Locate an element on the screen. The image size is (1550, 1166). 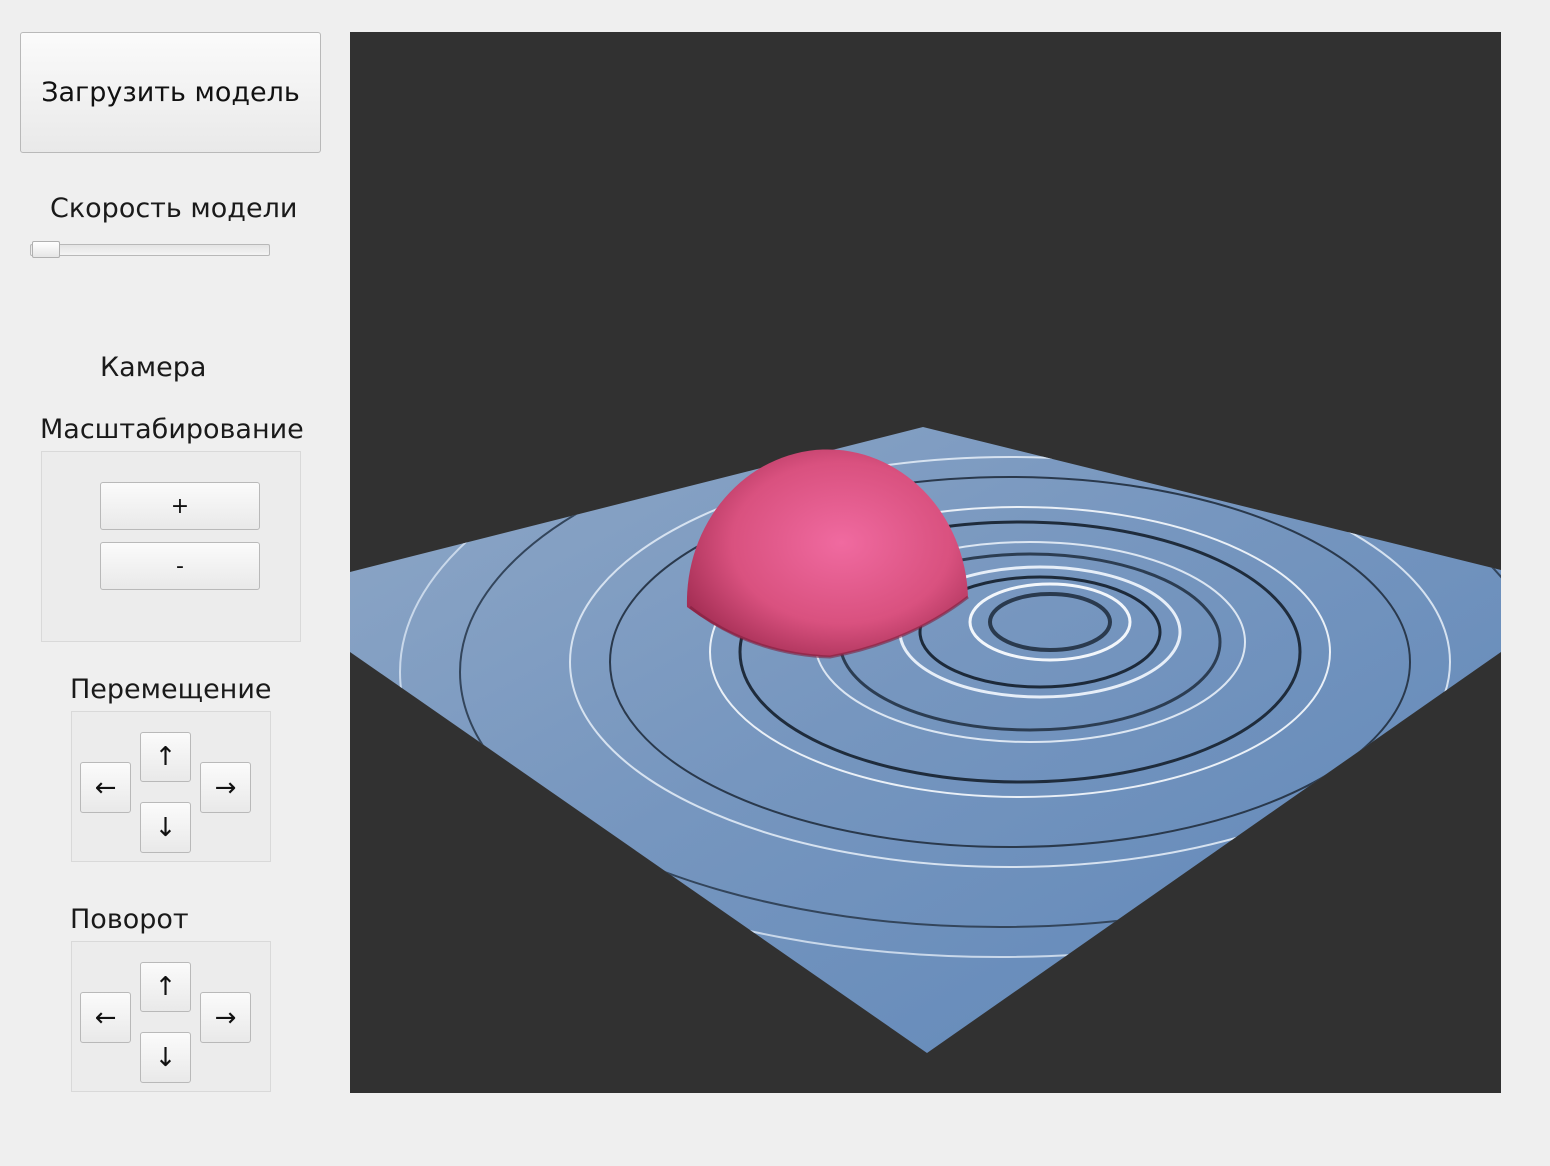
zoom-out-button: - is located at coordinates (180, 566).